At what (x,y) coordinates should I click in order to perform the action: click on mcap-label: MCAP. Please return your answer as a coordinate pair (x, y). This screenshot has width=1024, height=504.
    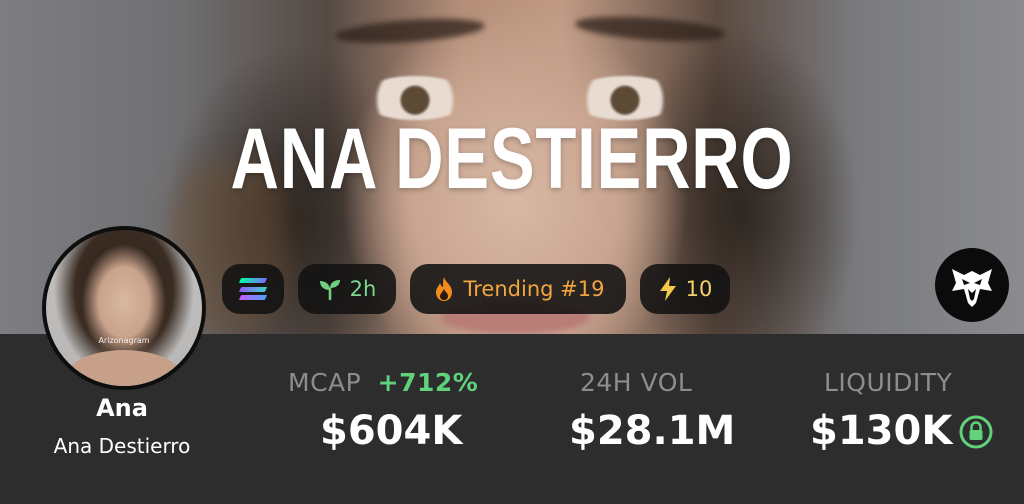
    Looking at the image, I should click on (325, 382).